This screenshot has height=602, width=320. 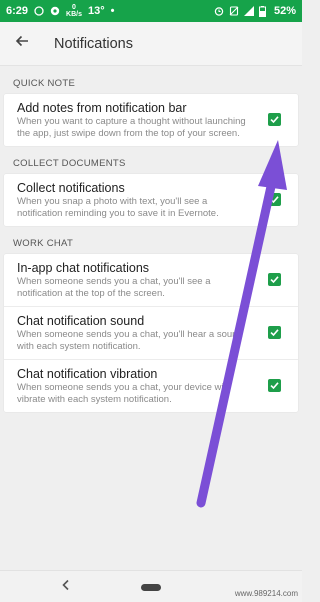 I want to click on status-time: 6:29, so click(x=17, y=11).